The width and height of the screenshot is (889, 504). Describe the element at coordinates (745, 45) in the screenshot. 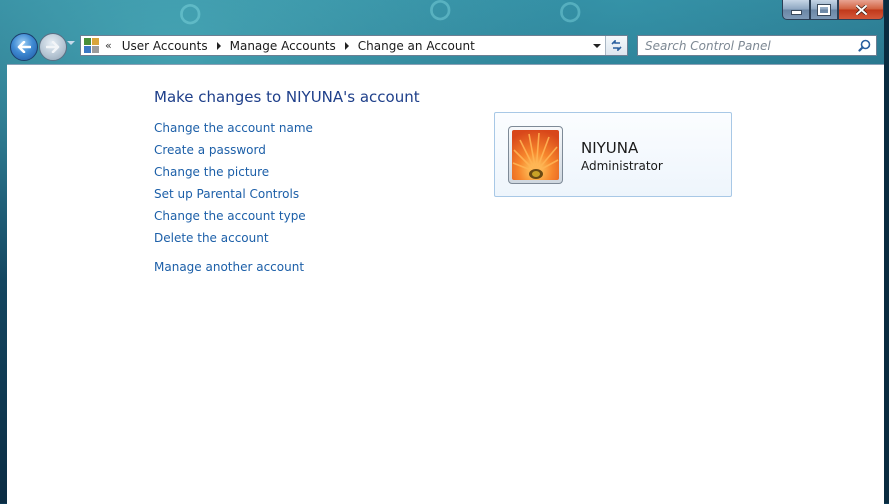

I see `search-input` at that location.